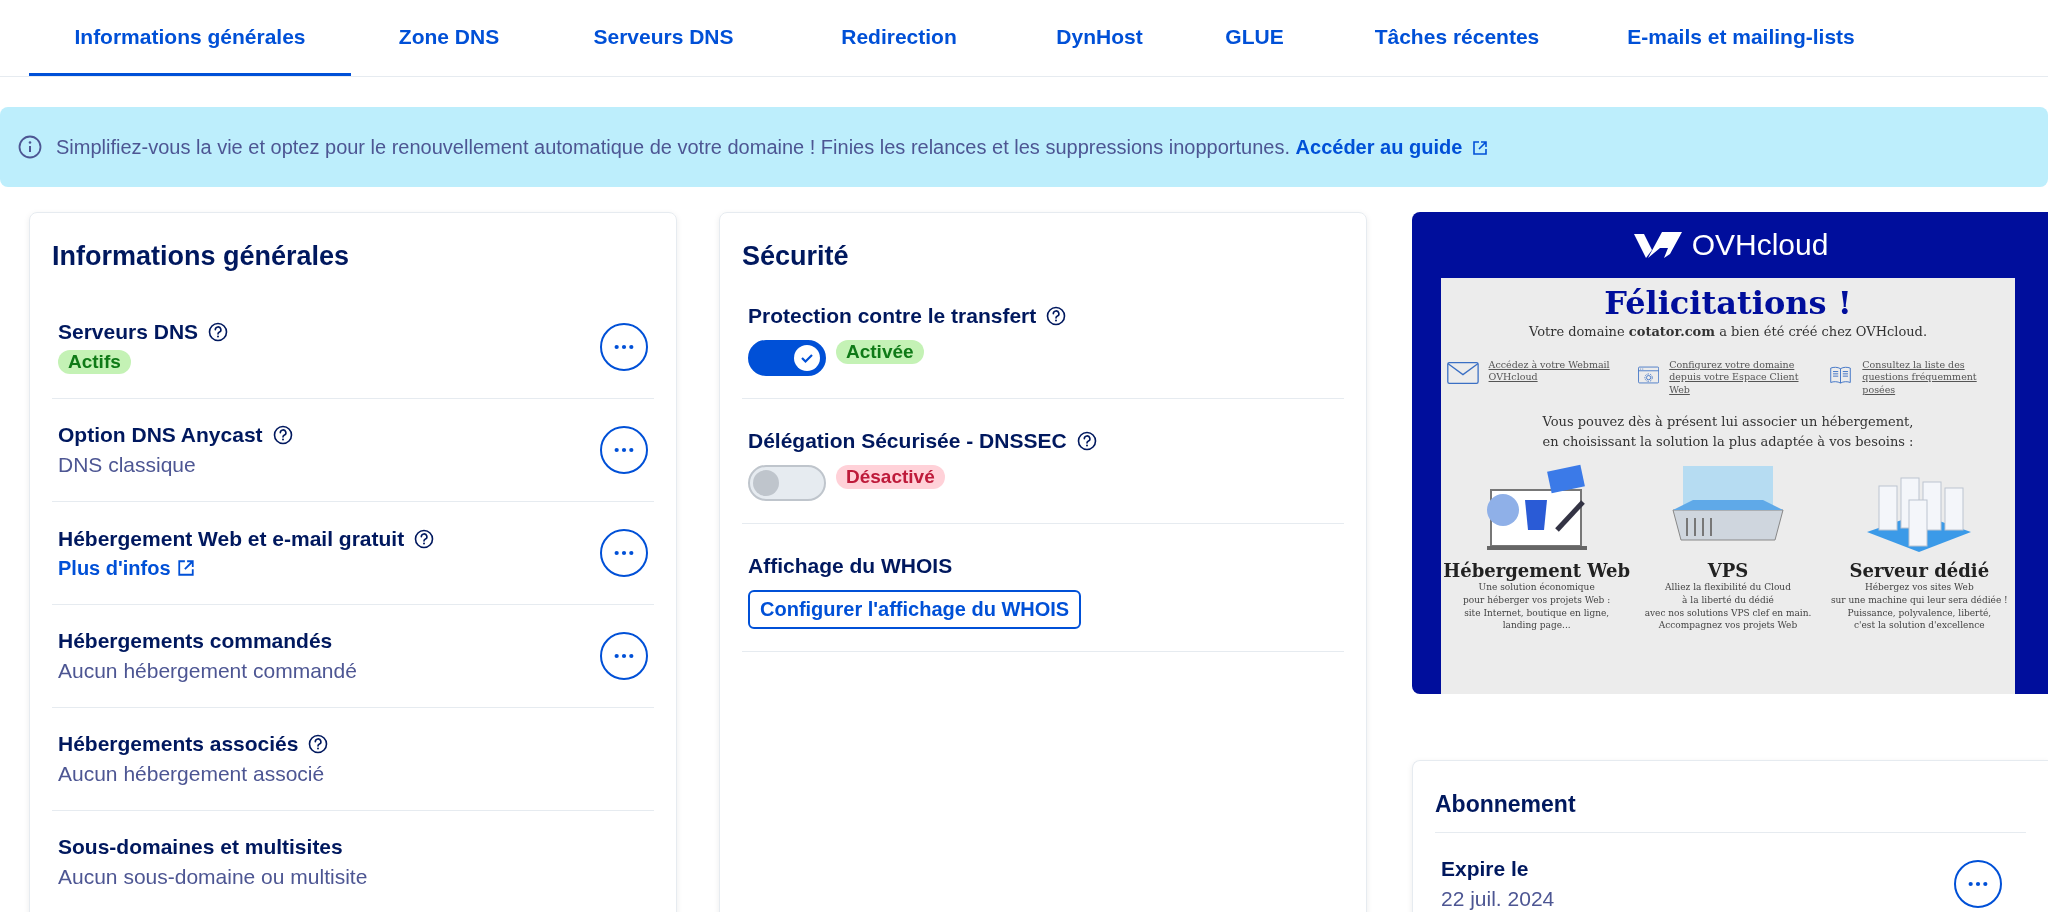 This screenshot has height=912, width=2048. I want to click on product-name: Serveur dédié, so click(1919, 571).